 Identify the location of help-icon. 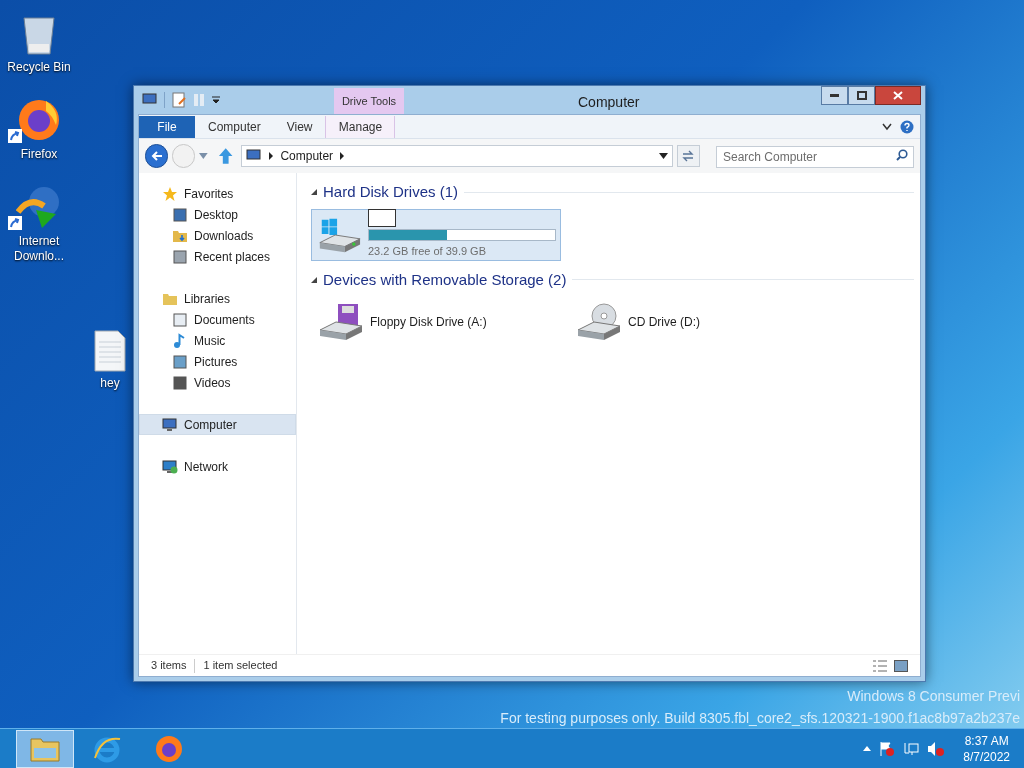
(907, 126).